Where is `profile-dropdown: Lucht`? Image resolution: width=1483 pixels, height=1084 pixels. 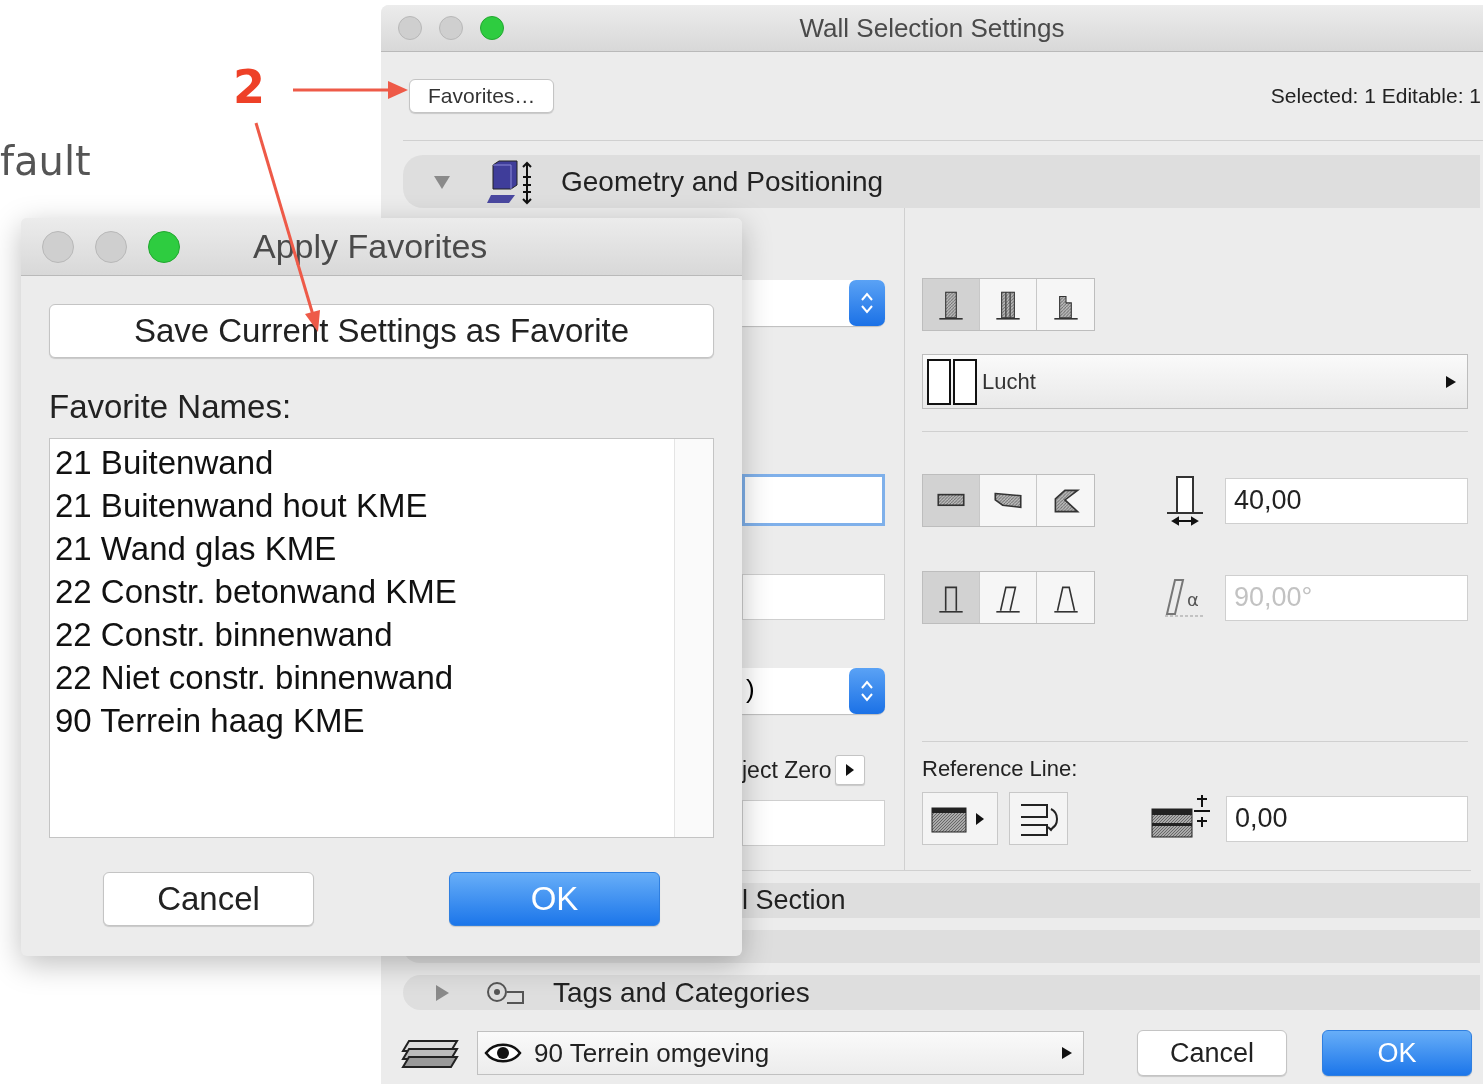
profile-dropdown: Lucht is located at coordinates (1195, 381).